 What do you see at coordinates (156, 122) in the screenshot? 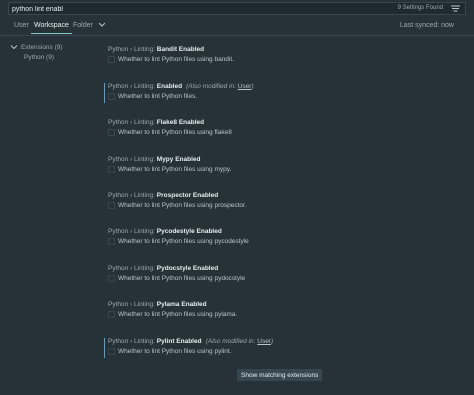
I see `setting-title: Python › Linting: Flake8 Enabled` at bounding box center [156, 122].